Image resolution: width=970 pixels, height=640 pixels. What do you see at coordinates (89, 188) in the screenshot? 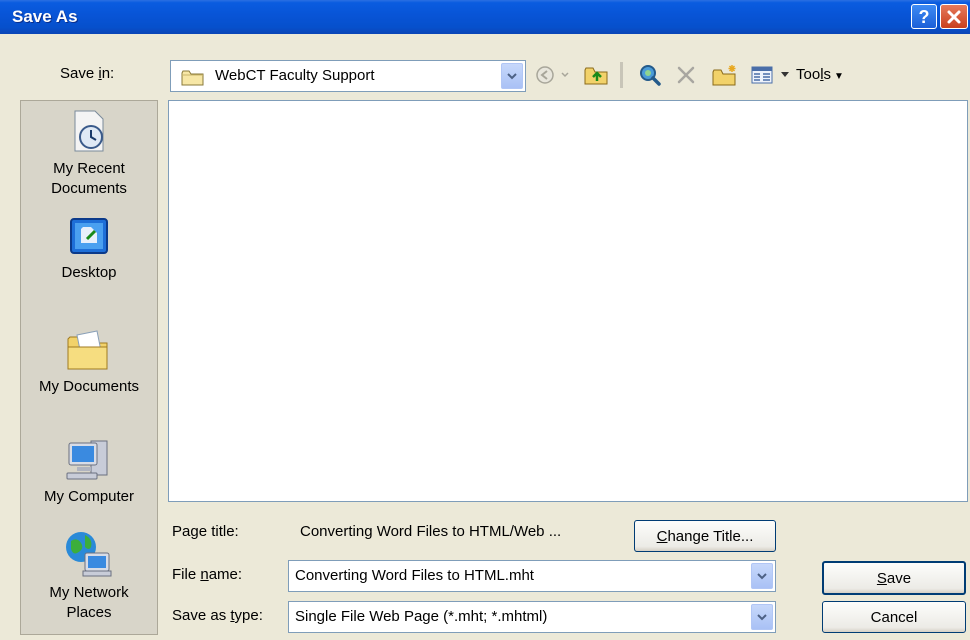
I see `place-label: Documents` at bounding box center [89, 188].